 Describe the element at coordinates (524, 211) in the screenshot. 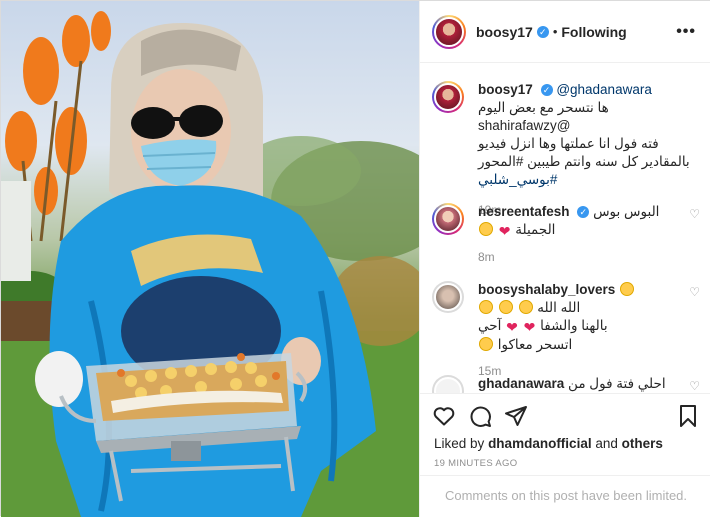

I see `comment-username: nesreentafesh` at that location.